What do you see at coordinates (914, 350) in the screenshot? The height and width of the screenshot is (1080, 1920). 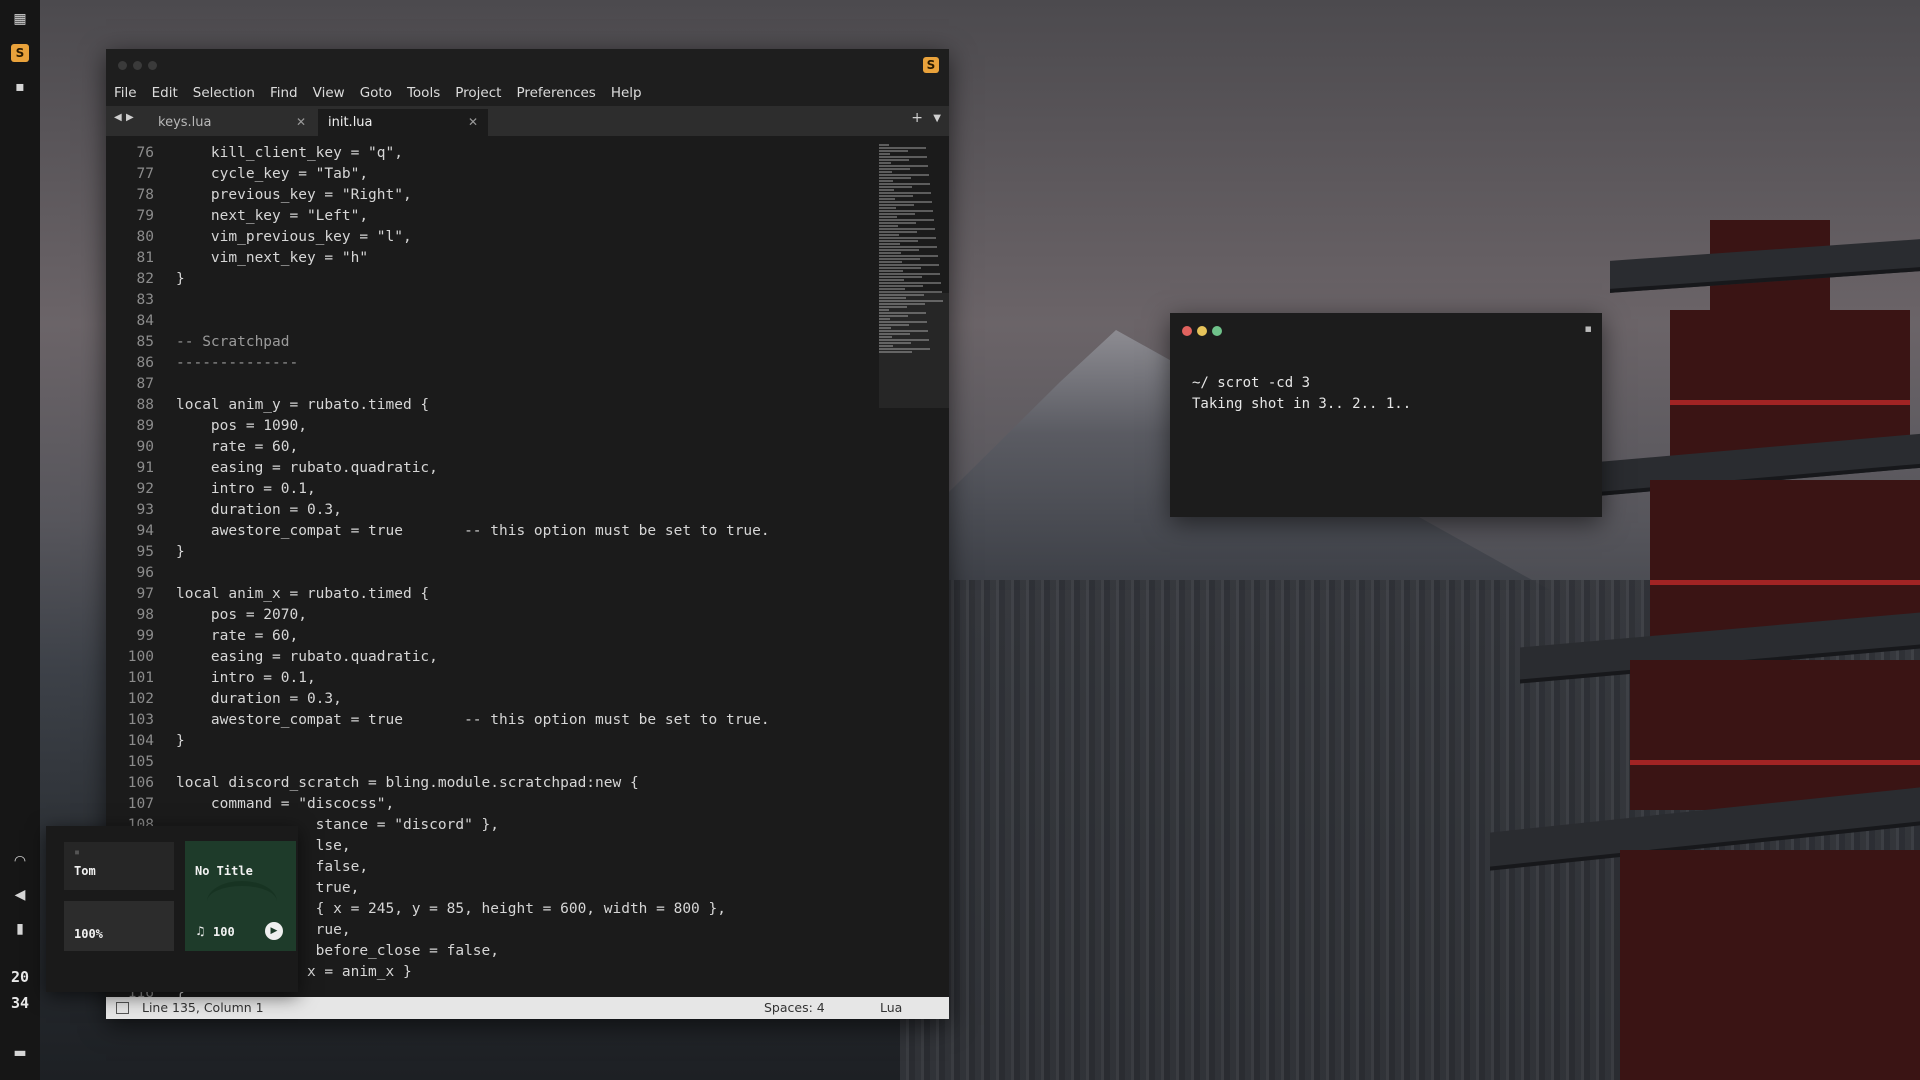 I see `minimap-viewport` at bounding box center [914, 350].